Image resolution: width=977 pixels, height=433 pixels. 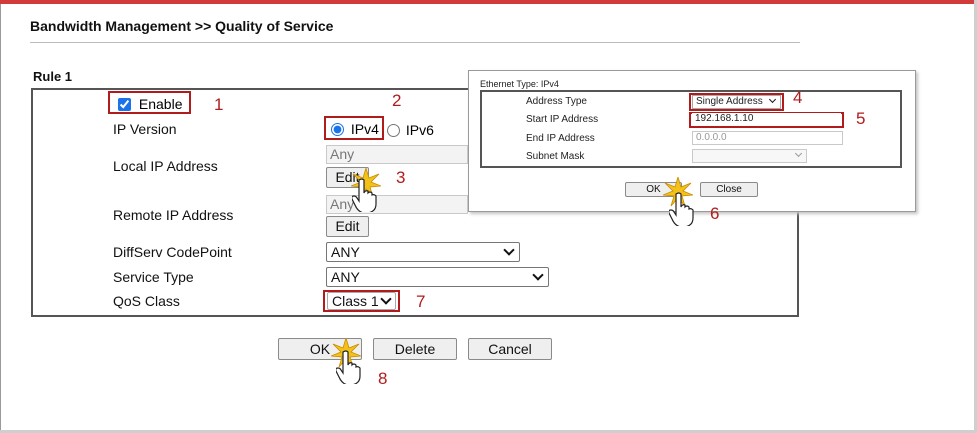 I want to click on top-accent-bar, so click(x=488, y=2).